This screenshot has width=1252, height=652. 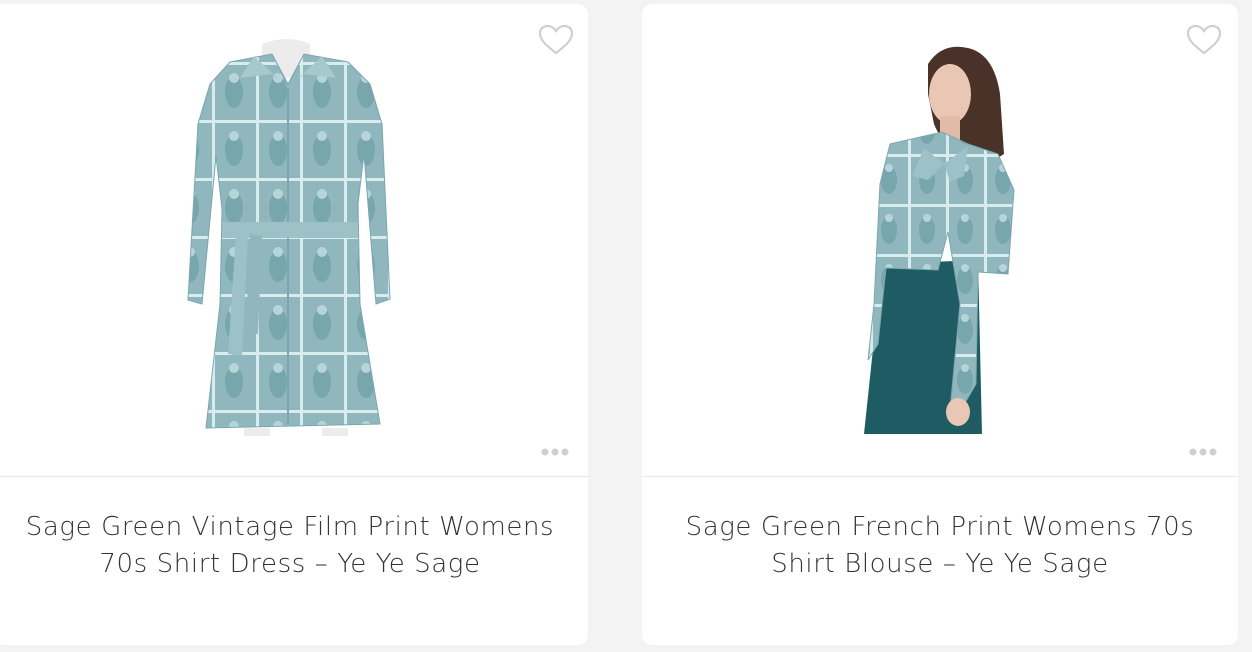 I want to click on model-blouse-image, so click(x=939, y=240).